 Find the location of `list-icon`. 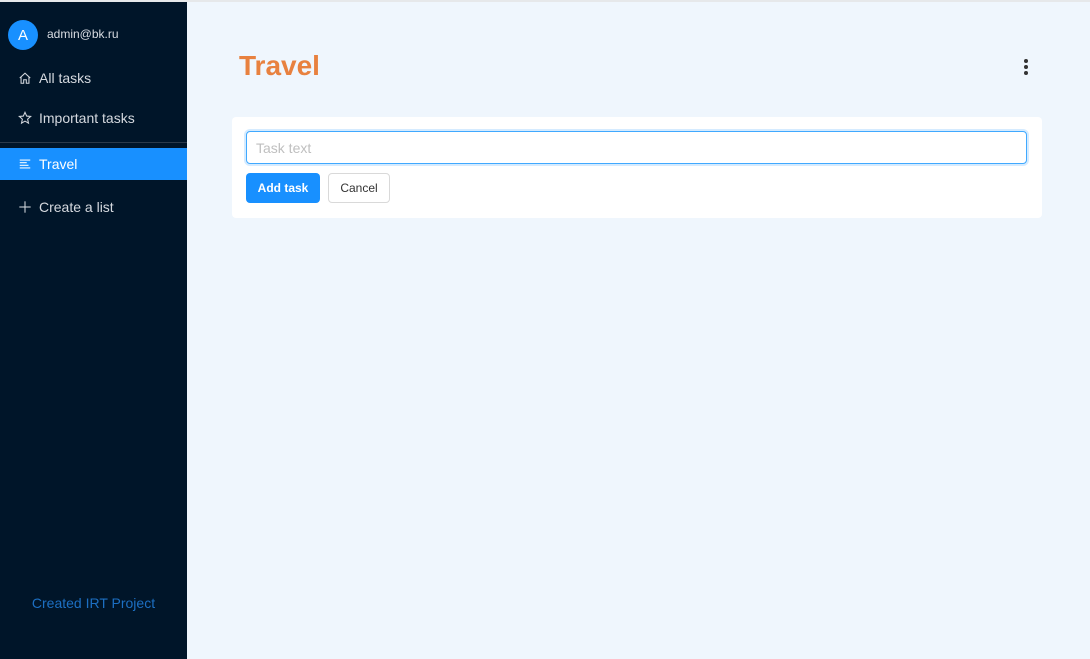

list-icon is located at coordinates (24, 164).